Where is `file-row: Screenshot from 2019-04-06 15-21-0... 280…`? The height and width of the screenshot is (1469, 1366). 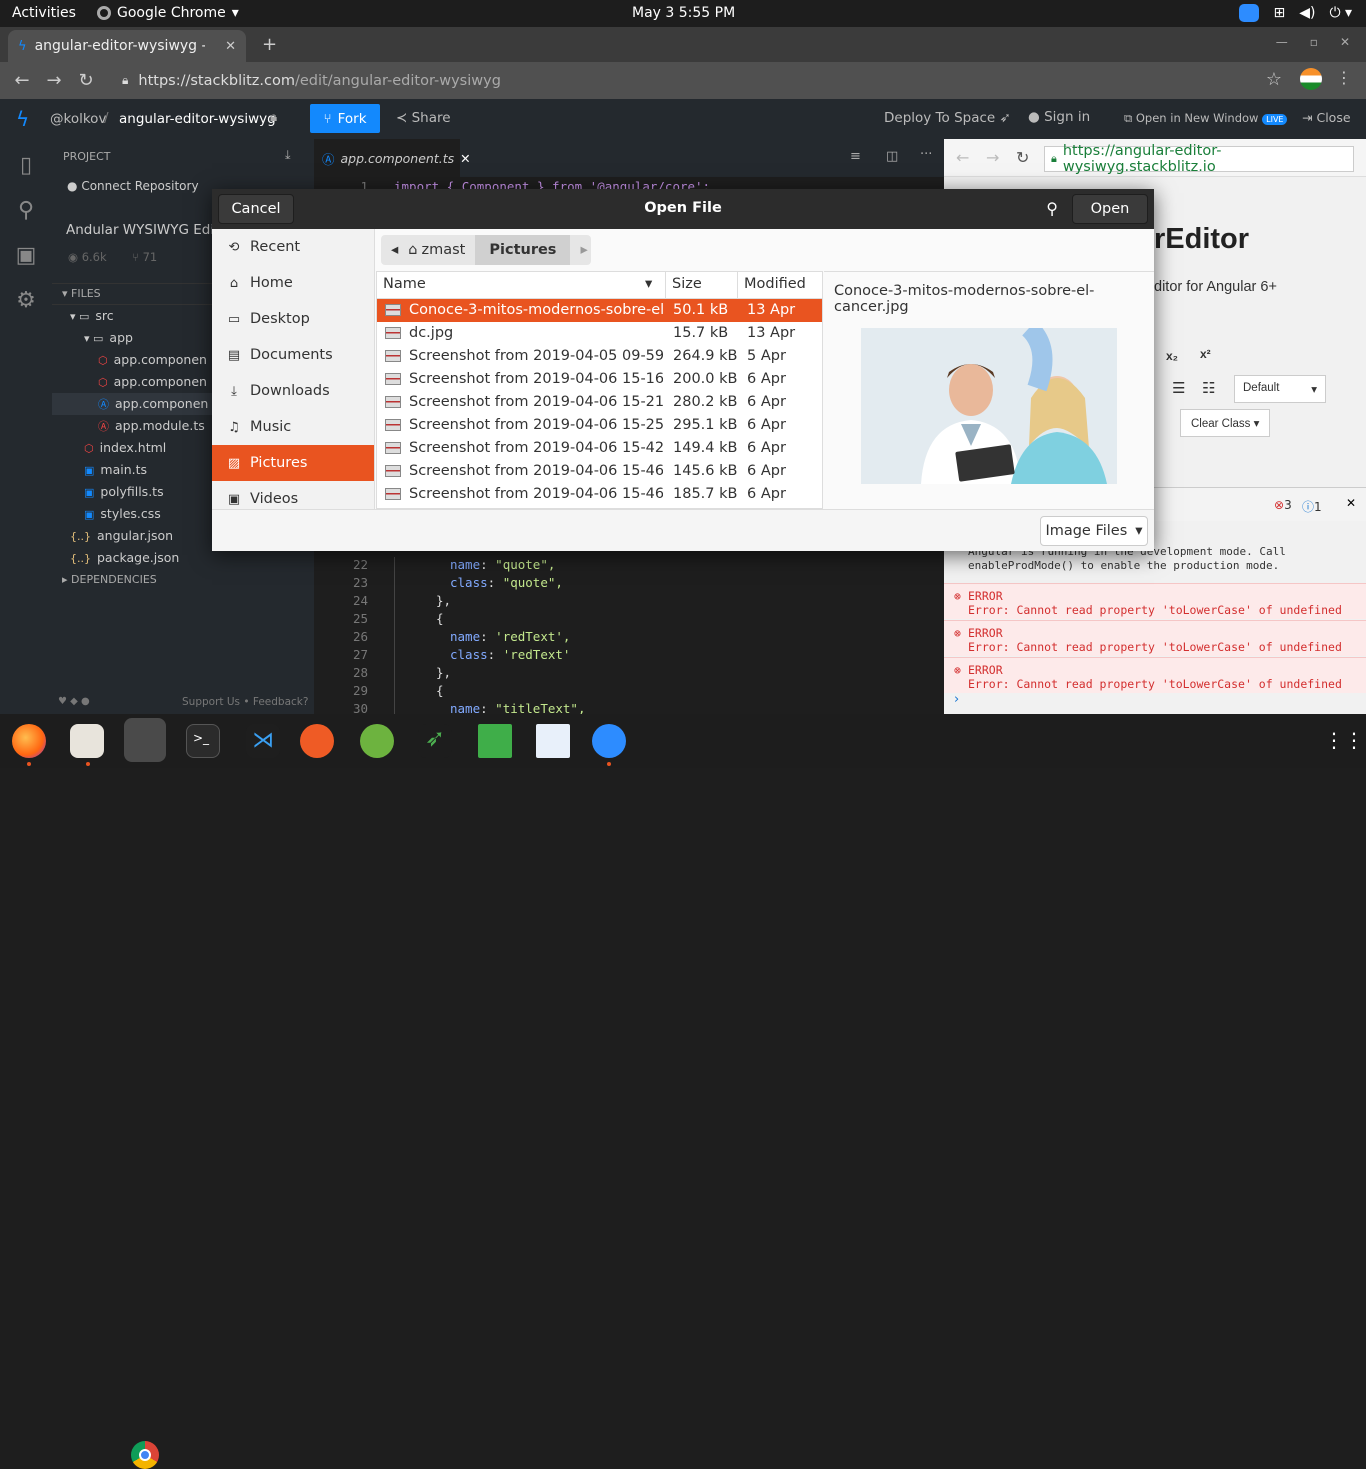 file-row: Screenshot from 2019-04-06 15-21-0... 280… is located at coordinates (599, 402).